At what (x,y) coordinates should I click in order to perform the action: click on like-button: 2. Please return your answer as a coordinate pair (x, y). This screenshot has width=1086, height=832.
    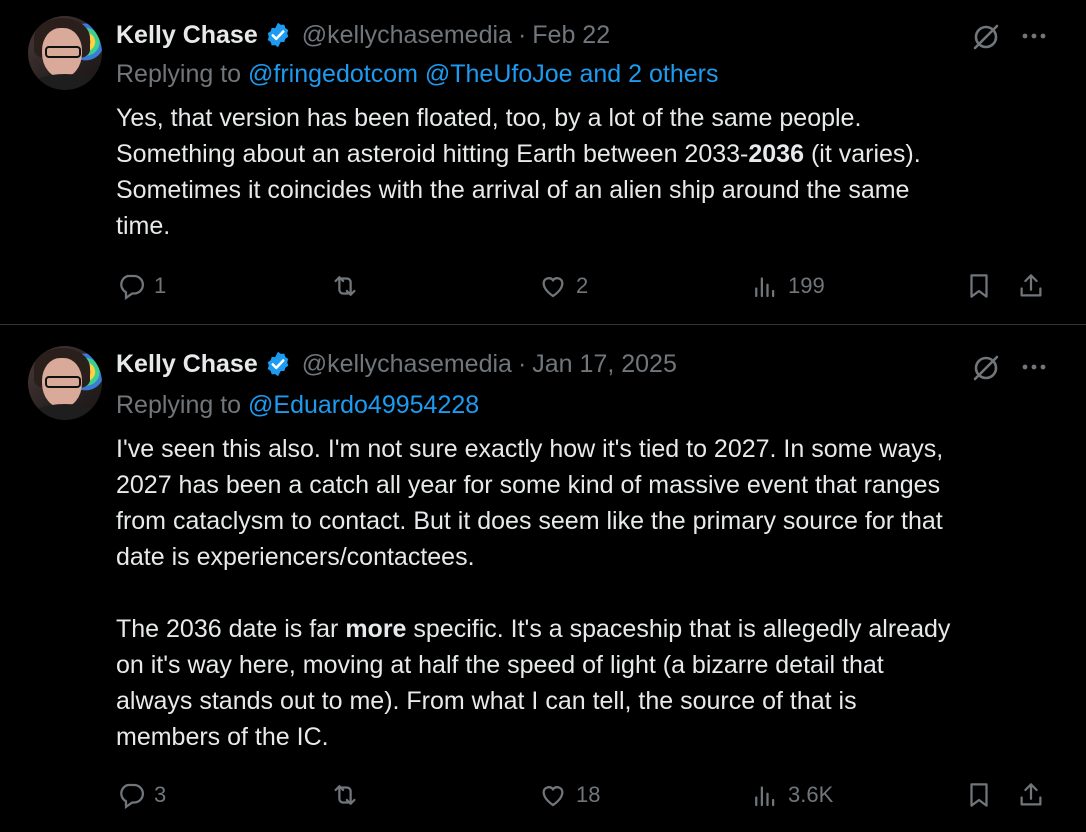
    Looking at the image, I should click on (563, 286).